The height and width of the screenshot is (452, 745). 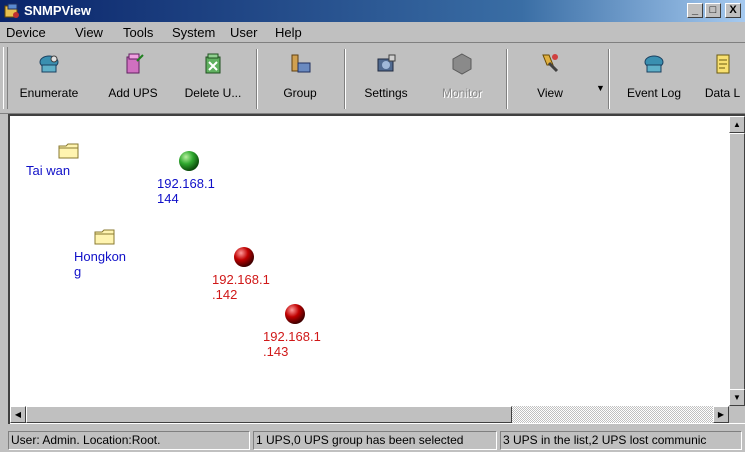 What do you see at coordinates (722, 64) in the screenshot?
I see `data-log-icon` at bounding box center [722, 64].